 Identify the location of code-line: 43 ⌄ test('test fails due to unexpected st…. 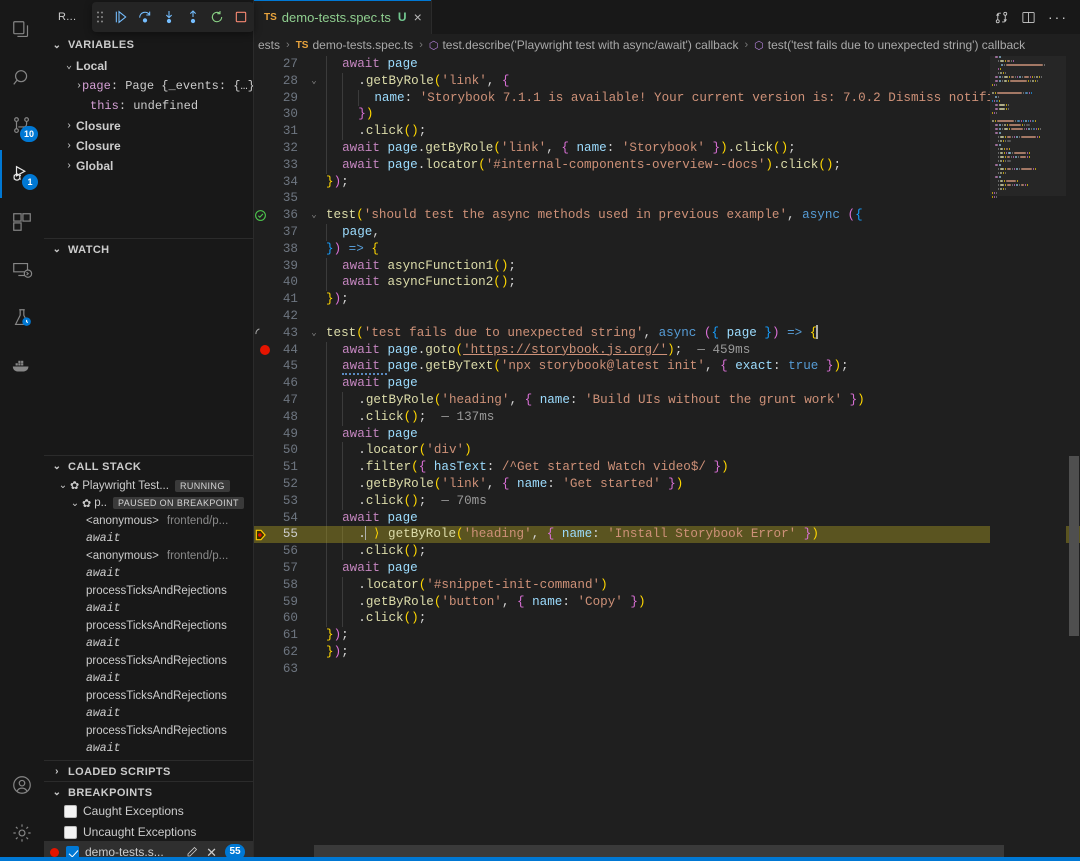
(667, 333).